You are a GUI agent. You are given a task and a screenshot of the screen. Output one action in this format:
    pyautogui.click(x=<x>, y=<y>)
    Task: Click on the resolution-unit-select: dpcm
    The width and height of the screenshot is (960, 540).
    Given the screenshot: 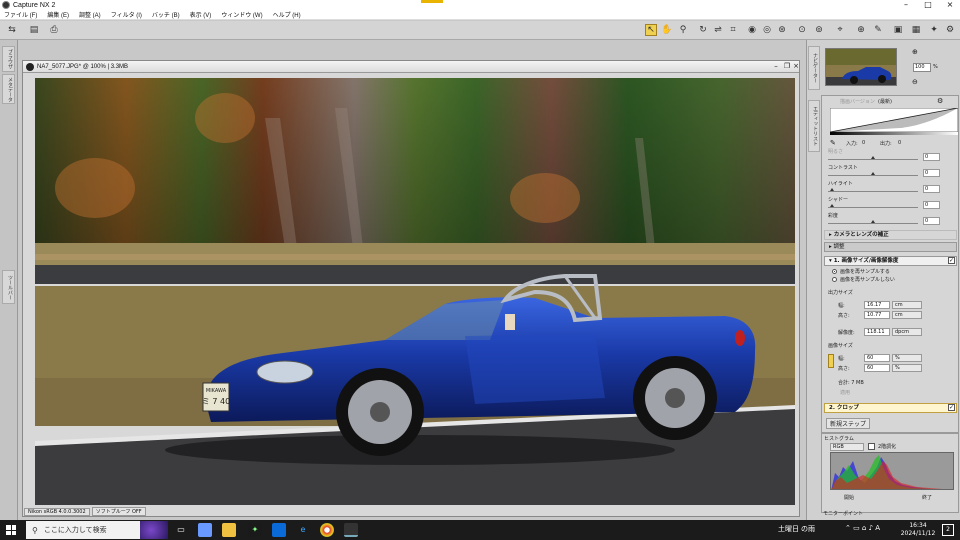 What is the action you would take?
    pyautogui.click(x=907, y=332)
    